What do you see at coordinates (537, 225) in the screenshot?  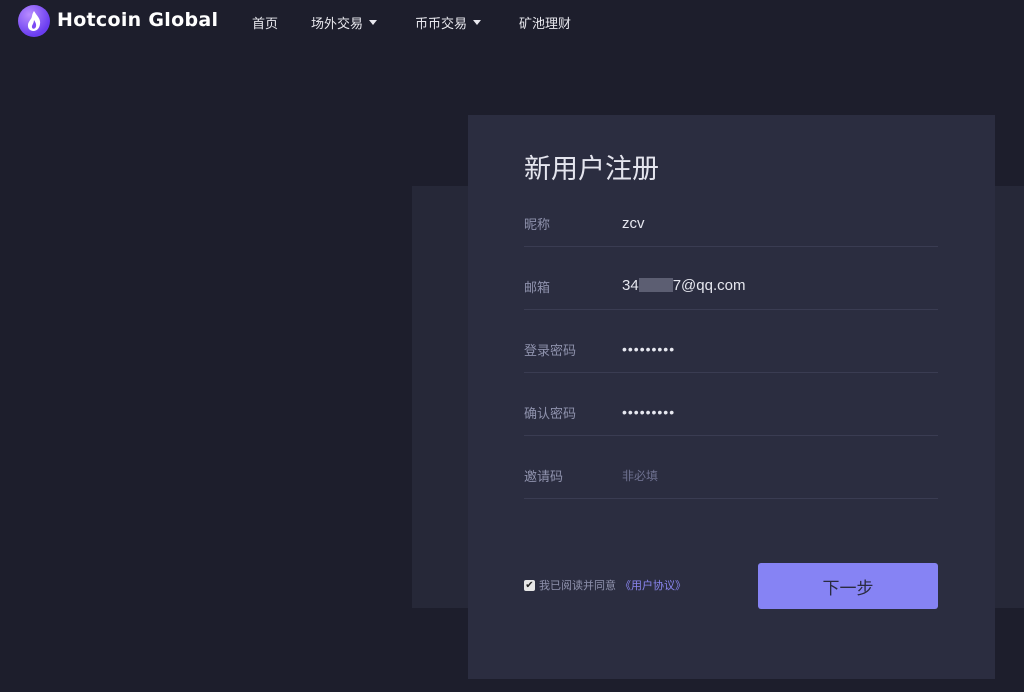 I see `nickname-label: 昵称` at bounding box center [537, 225].